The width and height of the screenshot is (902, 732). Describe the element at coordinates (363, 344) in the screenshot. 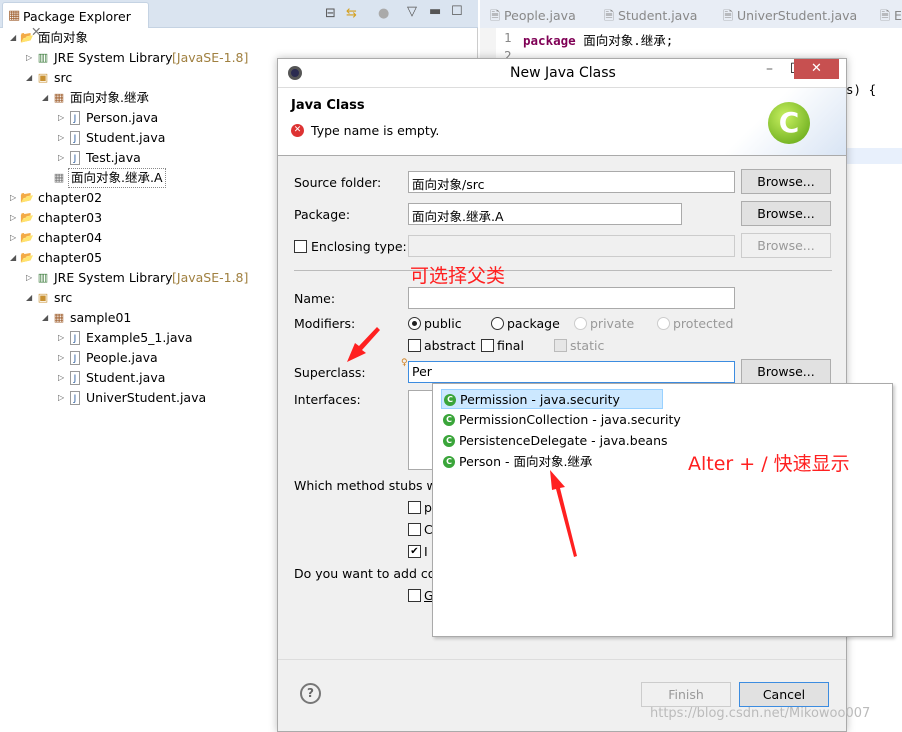

I see `arrow-to-superclass` at that location.